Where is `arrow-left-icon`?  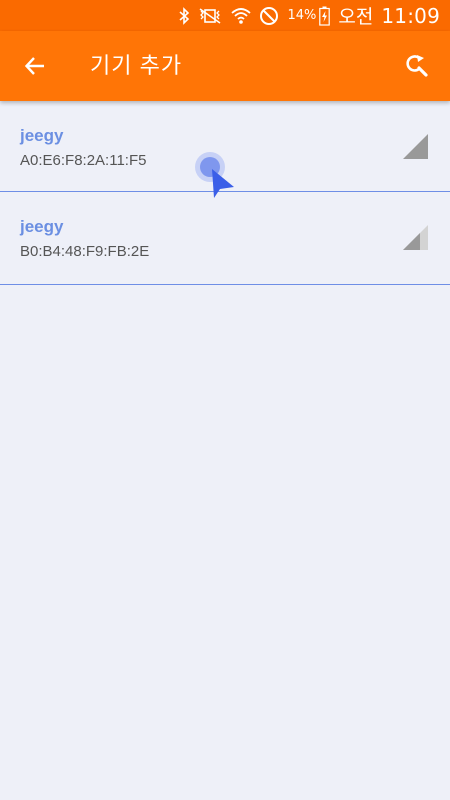 arrow-left-icon is located at coordinates (34, 66).